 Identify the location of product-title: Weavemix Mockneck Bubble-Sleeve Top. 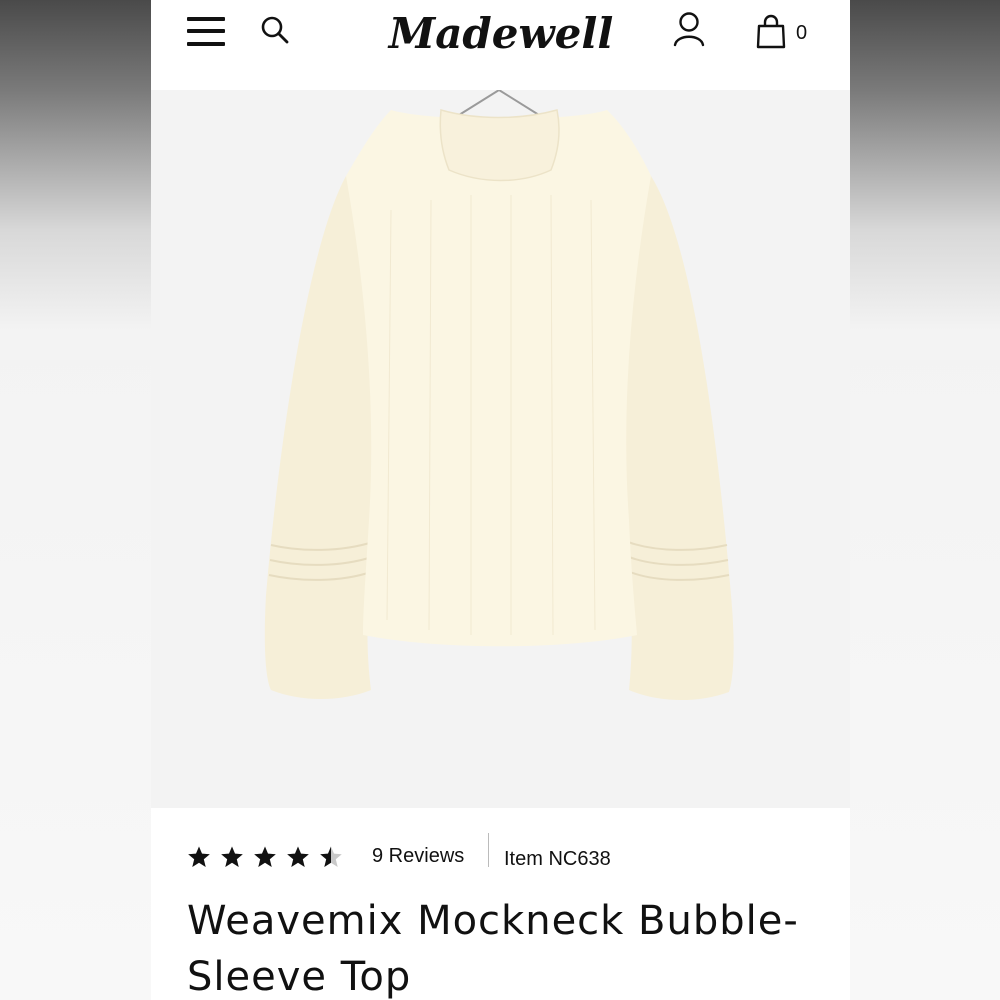
(493, 949).